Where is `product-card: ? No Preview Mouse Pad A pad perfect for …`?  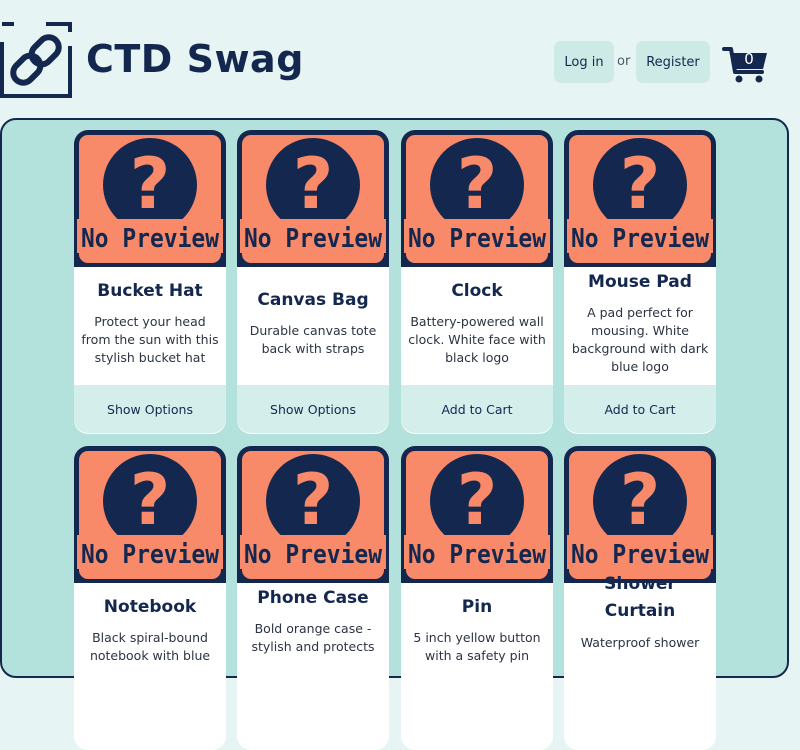 product-card: ? No Preview Mouse Pad A pad perfect for … is located at coordinates (640, 282).